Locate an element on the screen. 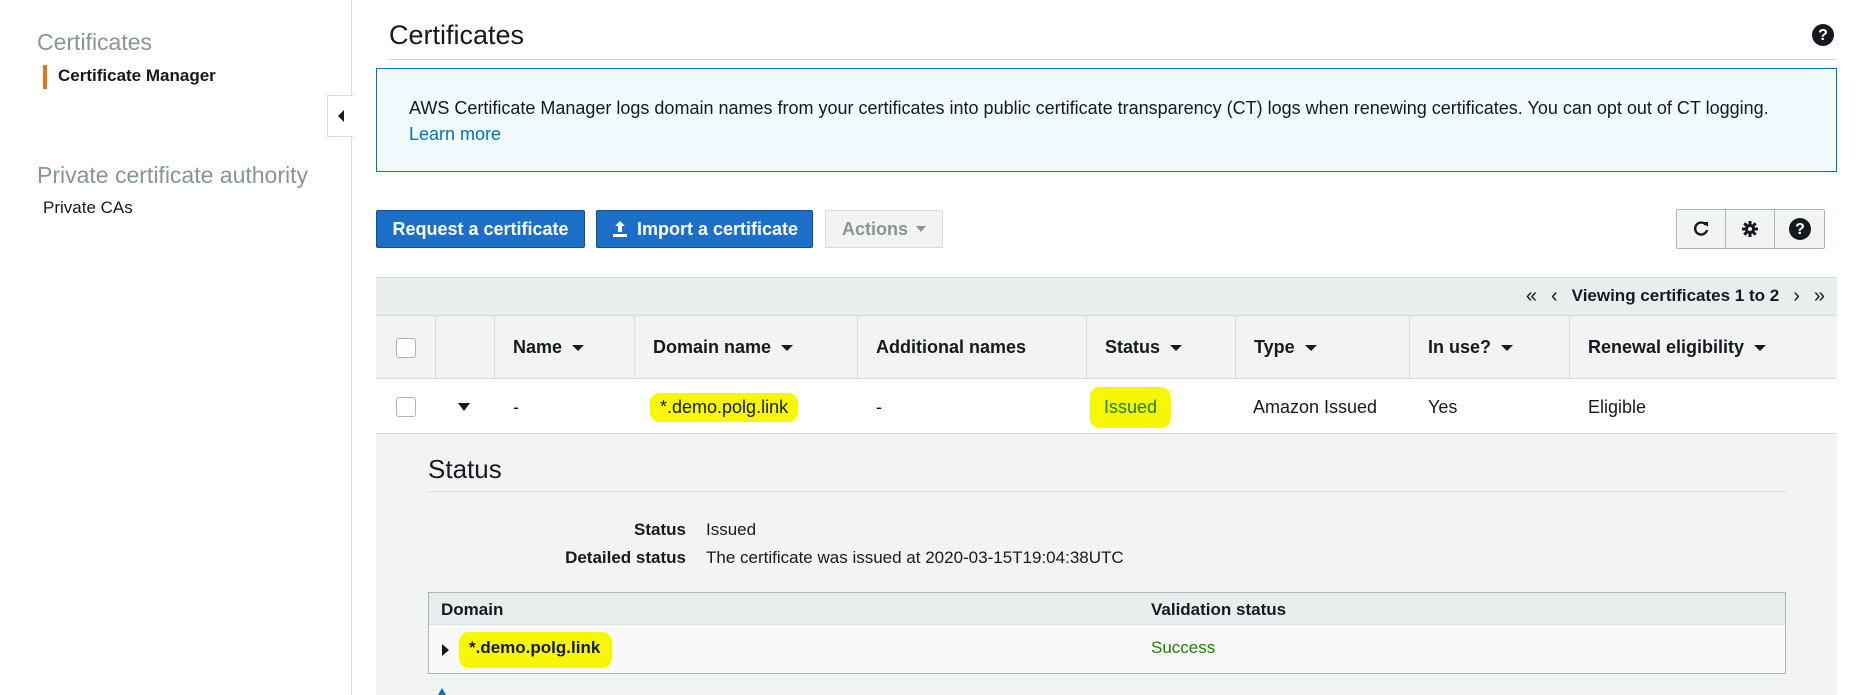  column-label: Type is located at coordinates (1274, 347).